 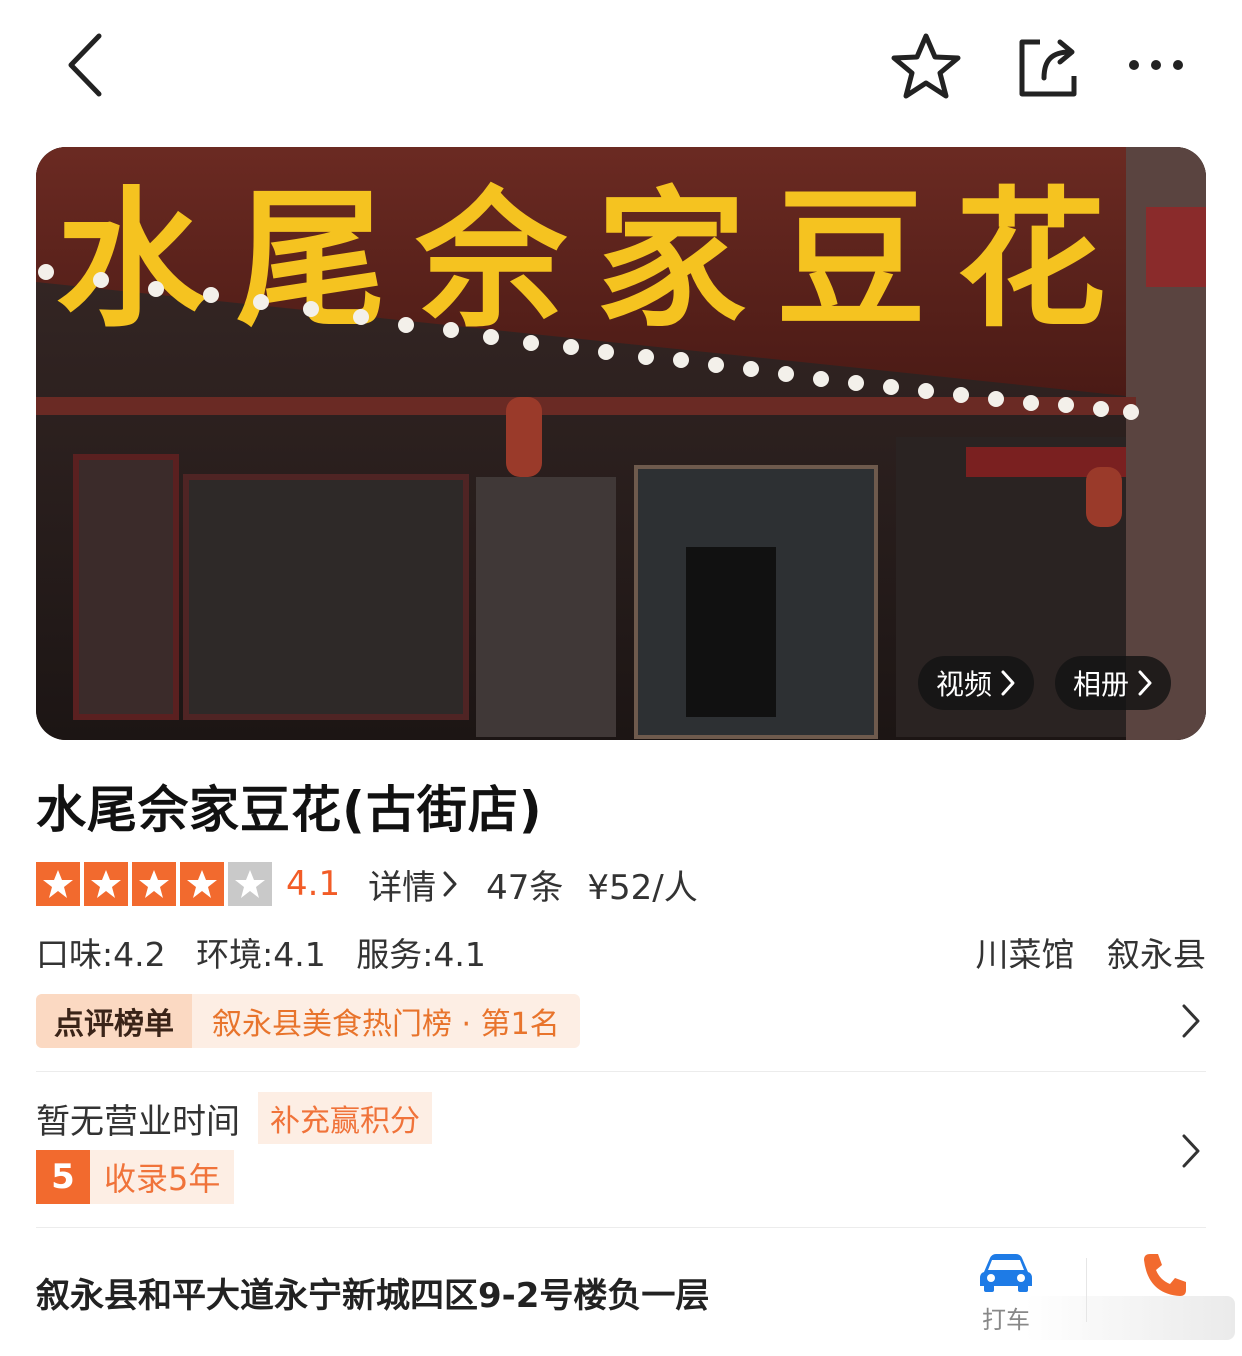 I want to click on ranking-text: 叙永县美食热门榜 · 第1名, so click(x=386, y=1024).